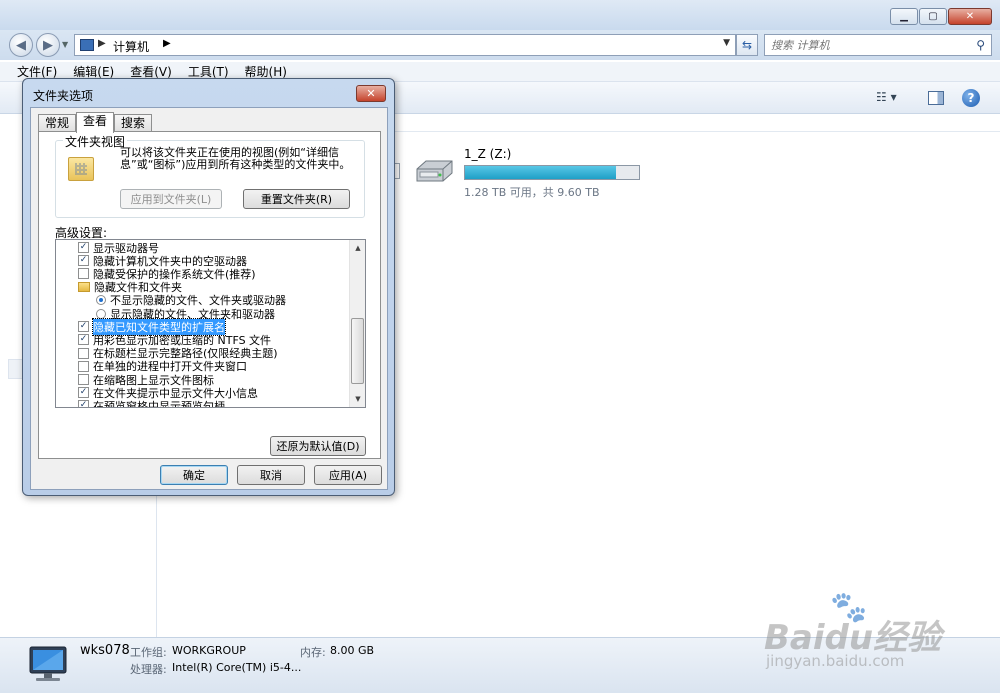 This screenshot has height=693, width=1000. What do you see at coordinates (209, 650) in the screenshot?
I see `workgroup-value: WORKGROUP` at bounding box center [209, 650].